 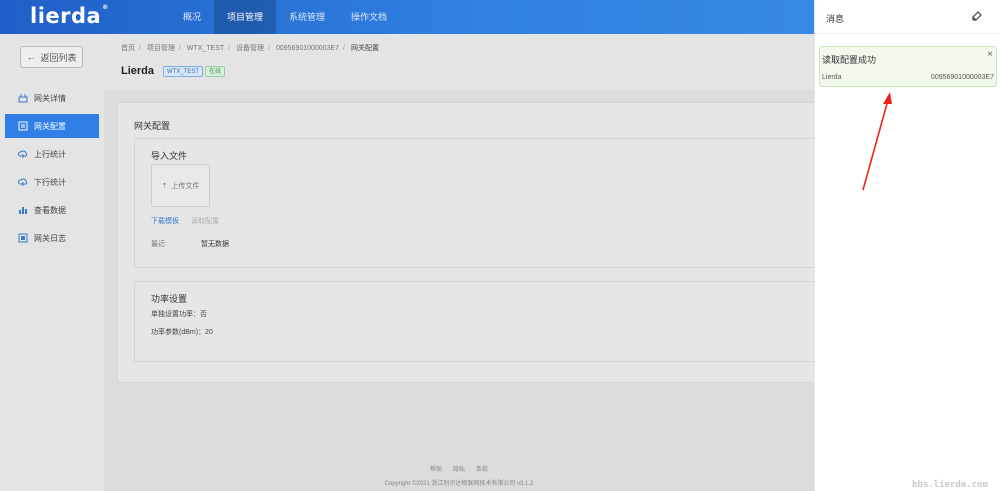 What do you see at coordinates (182, 332) in the screenshot?
I see `power-param: 功率参数(dBm)：20` at bounding box center [182, 332].